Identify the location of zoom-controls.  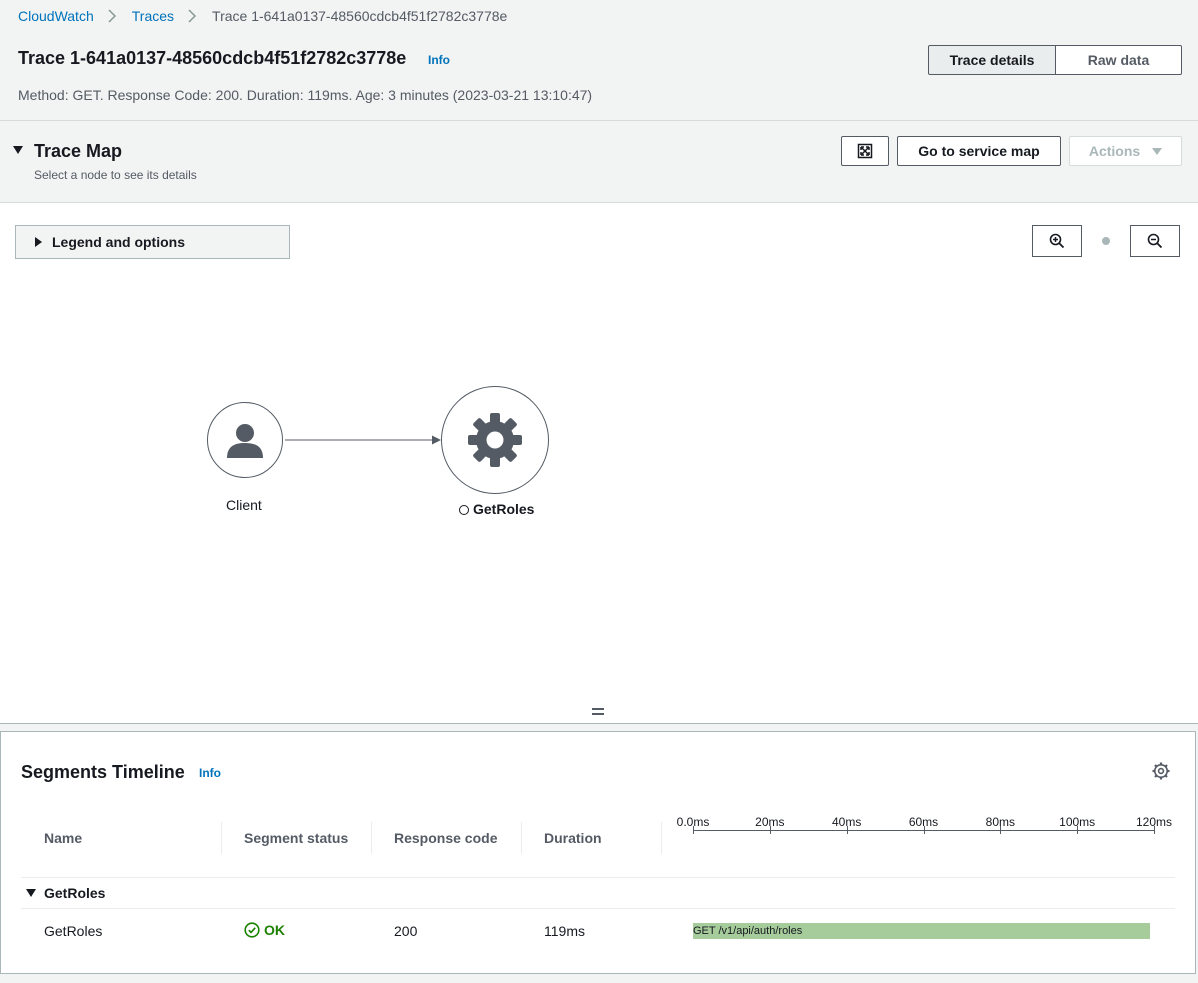
(1106, 241).